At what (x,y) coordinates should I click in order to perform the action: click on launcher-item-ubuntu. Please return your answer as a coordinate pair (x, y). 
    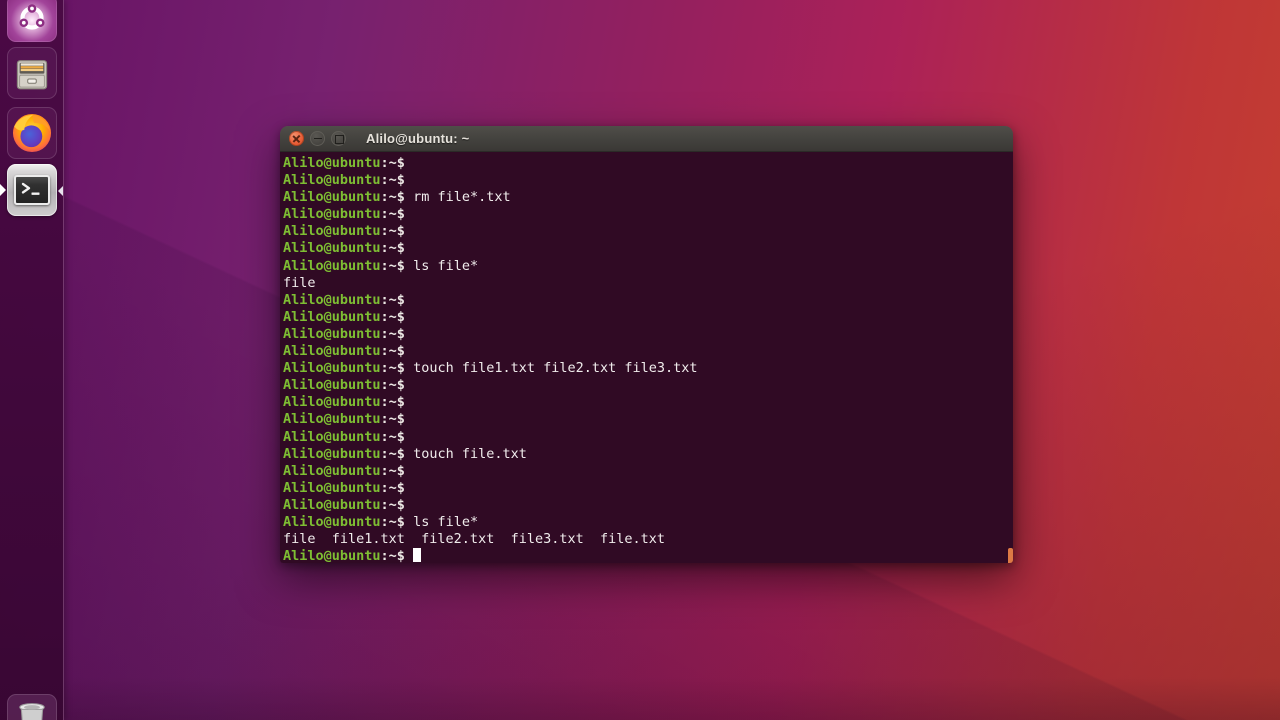
    Looking at the image, I should click on (32, 21).